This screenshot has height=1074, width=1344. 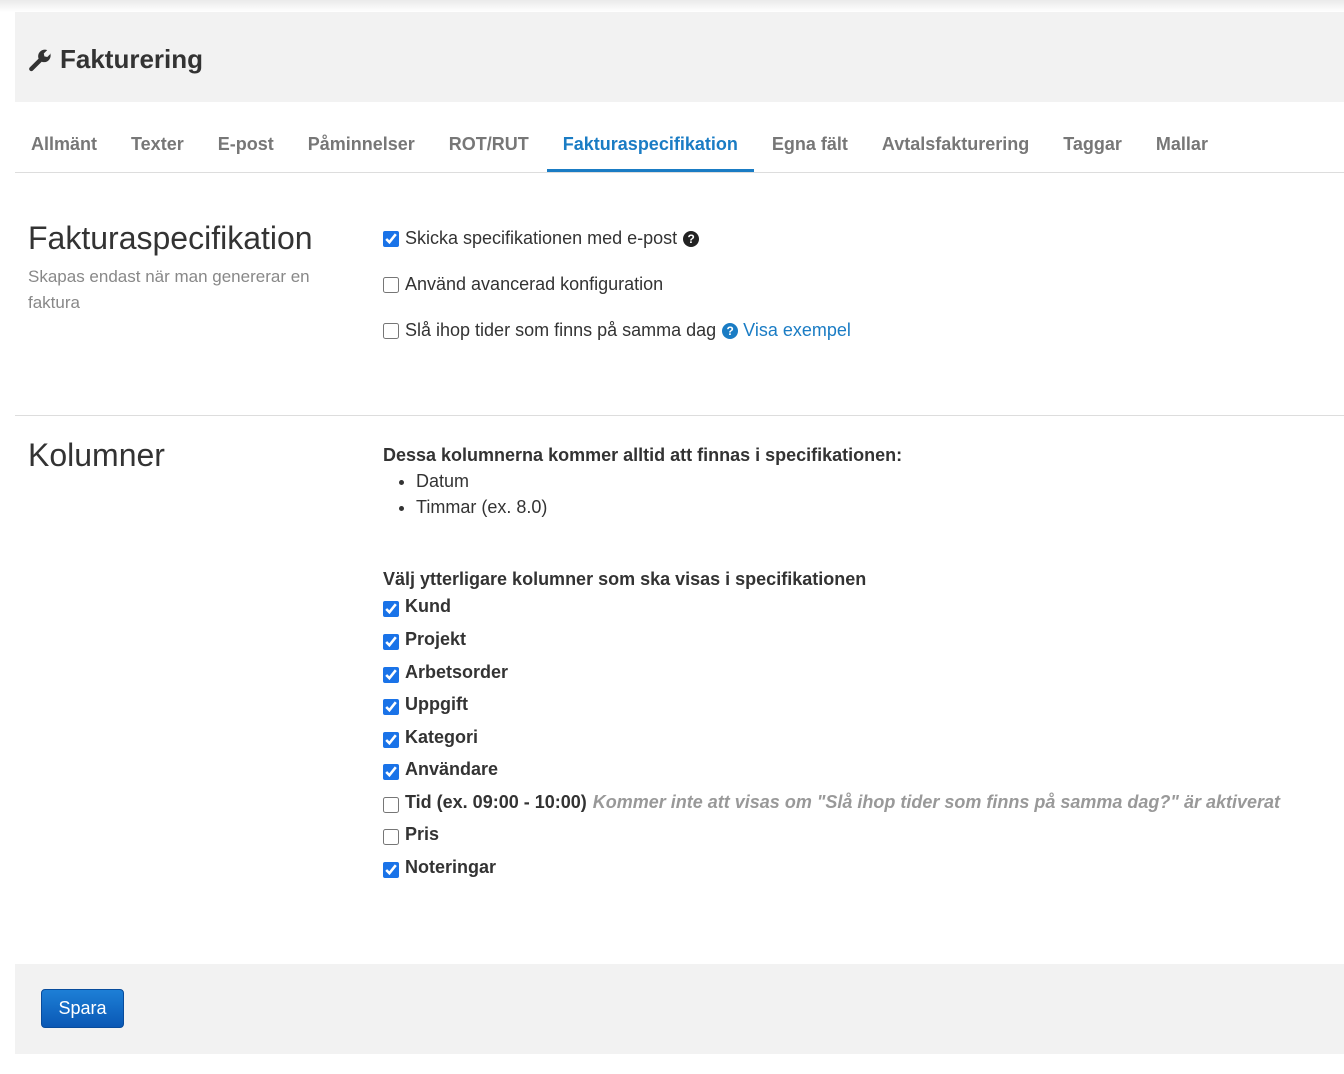 What do you see at coordinates (496, 801) in the screenshot?
I see `tid-label: Tid (ex. 09:00 - 10:00)` at bounding box center [496, 801].